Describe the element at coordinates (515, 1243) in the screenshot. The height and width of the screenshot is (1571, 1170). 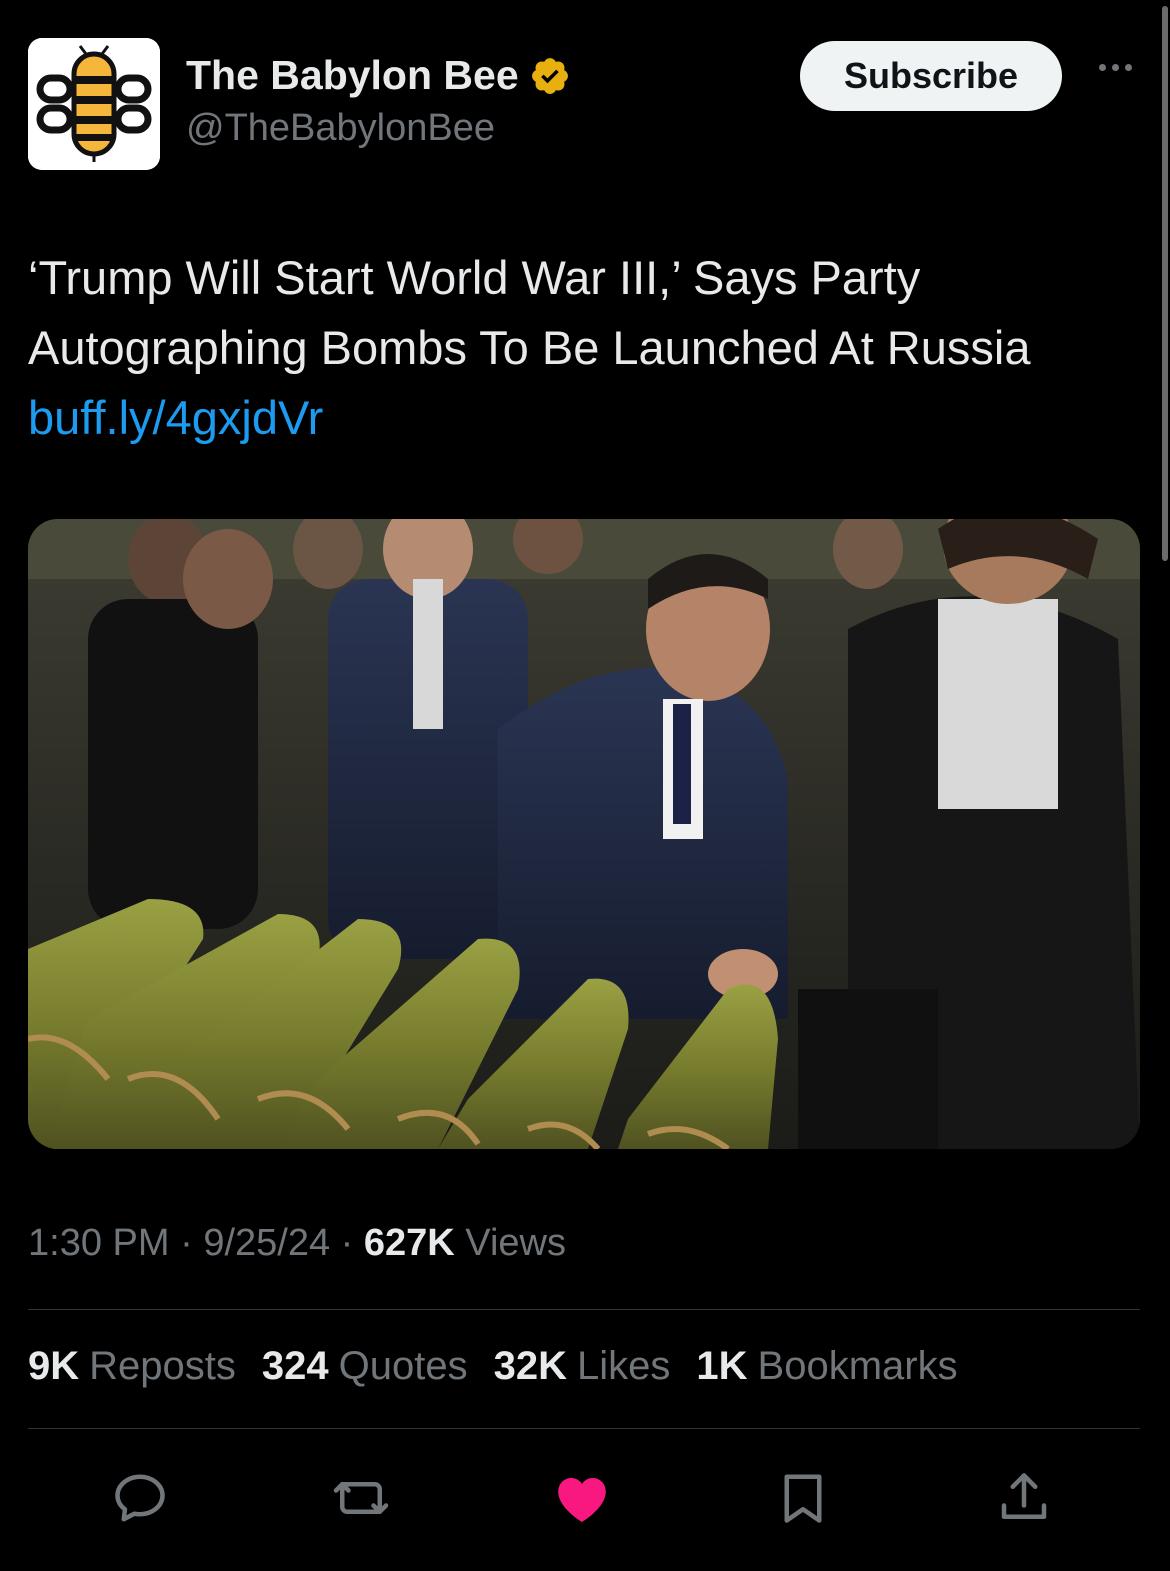
I see `views-label: Views` at that location.